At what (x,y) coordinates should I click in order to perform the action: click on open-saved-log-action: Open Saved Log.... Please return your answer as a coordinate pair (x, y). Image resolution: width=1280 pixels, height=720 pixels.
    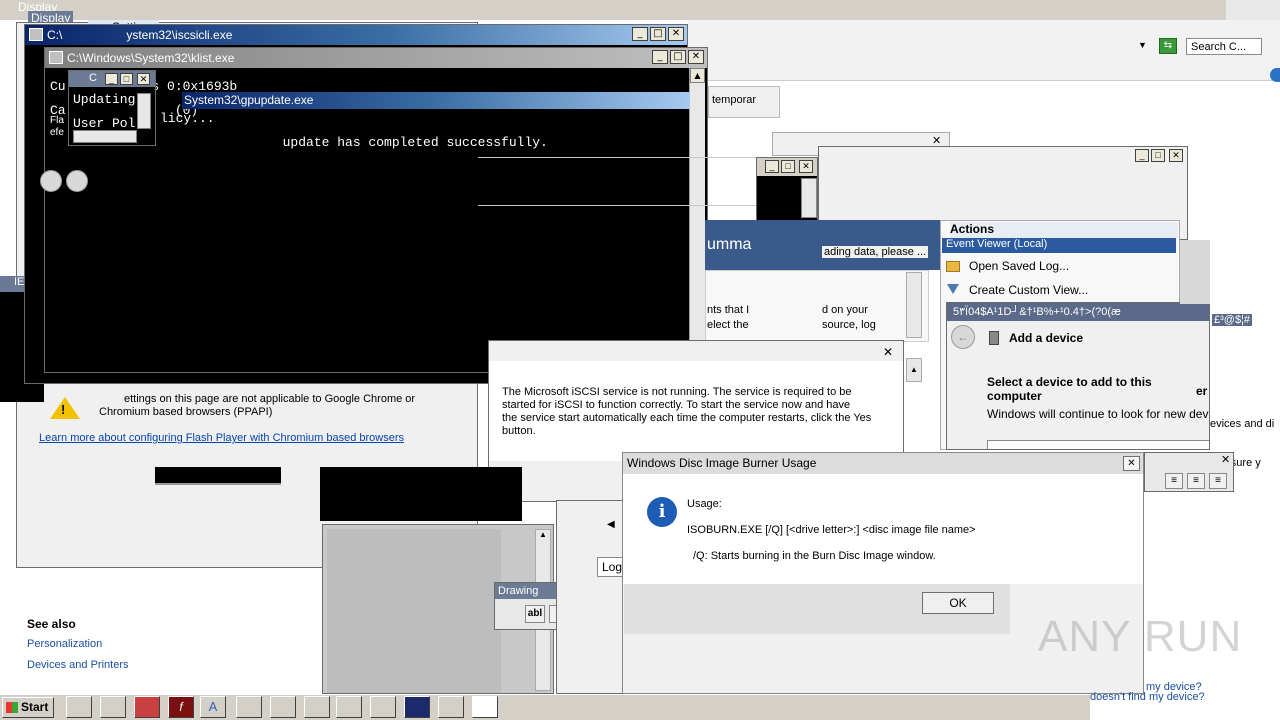
    Looking at the image, I should click on (1019, 266).